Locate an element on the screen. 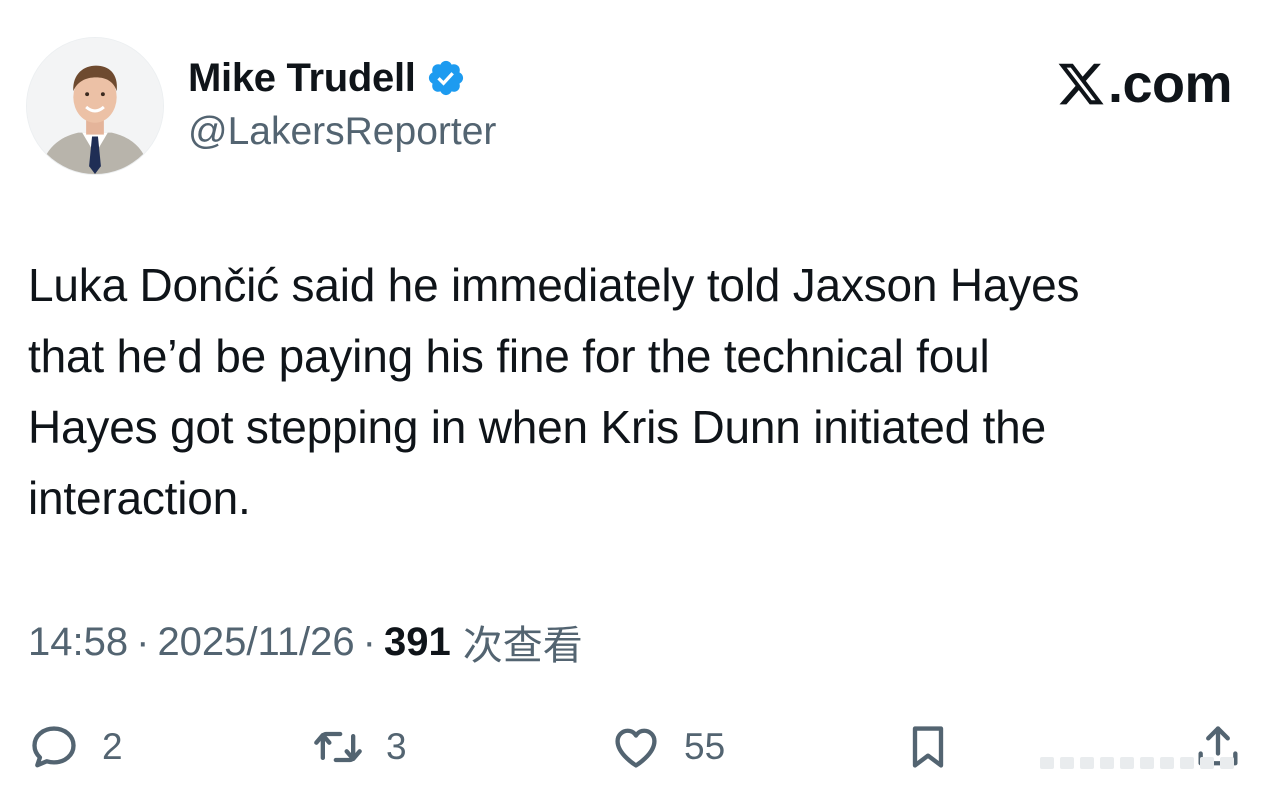 The image size is (1280, 800). avatar is located at coordinates (95, 106).